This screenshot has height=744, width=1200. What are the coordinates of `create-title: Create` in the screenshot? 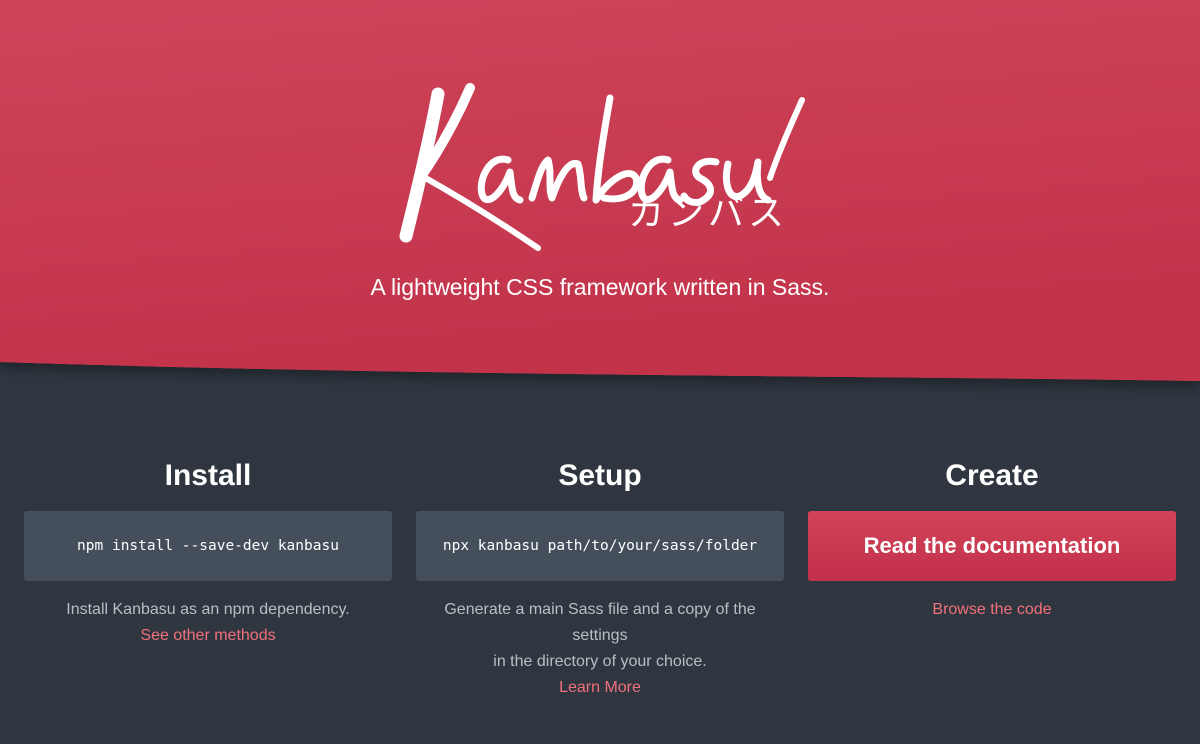 It's located at (992, 475).